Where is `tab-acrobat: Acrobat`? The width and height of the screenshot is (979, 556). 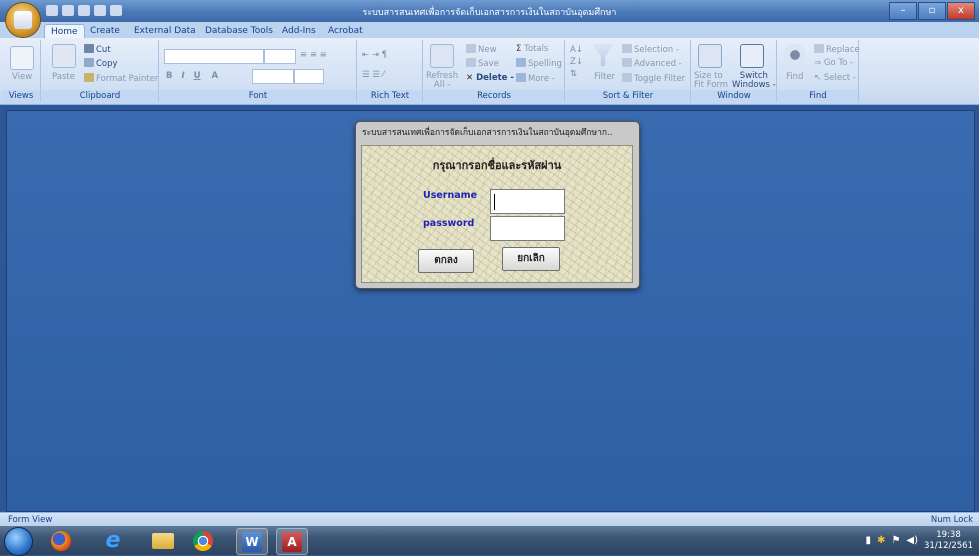 tab-acrobat: Acrobat is located at coordinates (345, 31).